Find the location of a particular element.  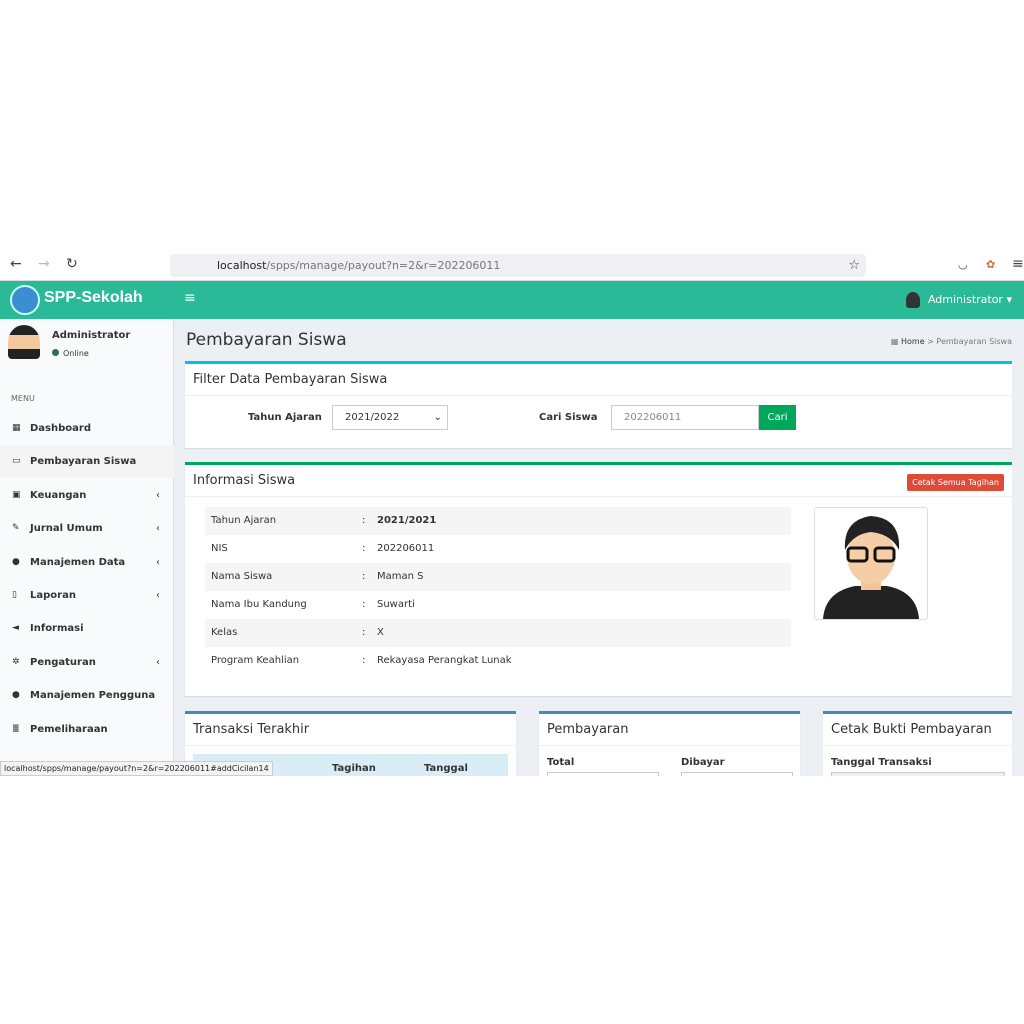

sidebar-item-pengaturan: ✲ Pengaturan ‹ is located at coordinates (87, 662).